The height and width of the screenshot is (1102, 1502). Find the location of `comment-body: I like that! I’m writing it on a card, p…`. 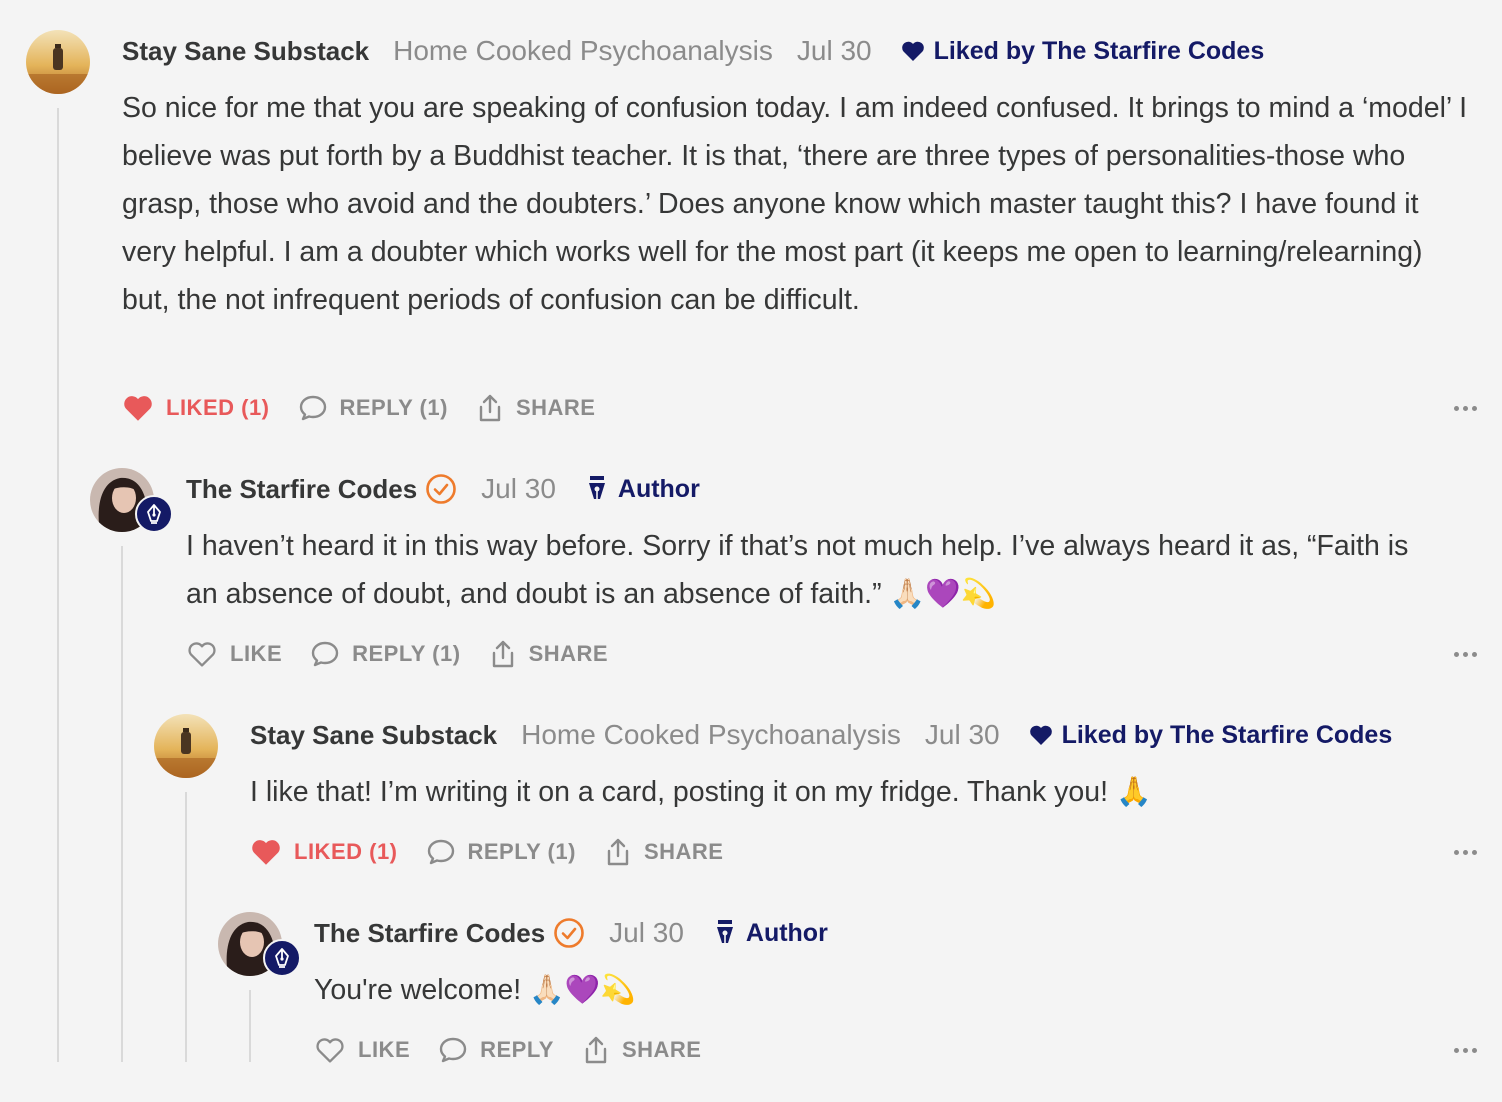

comment-body: I like that! I’m writing it on a card, p… is located at coordinates (701, 792).